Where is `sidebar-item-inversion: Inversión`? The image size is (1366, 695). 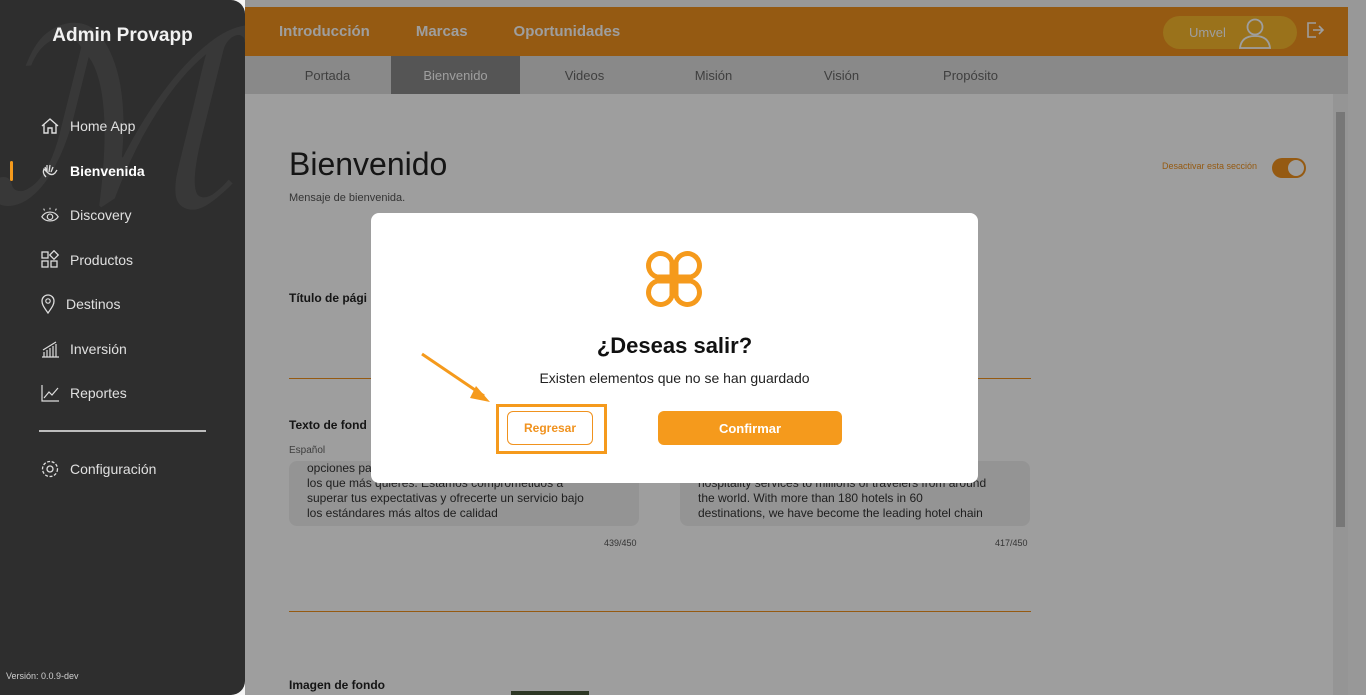
sidebar-item-inversion: Inversión is located at coordinates (122, 349).